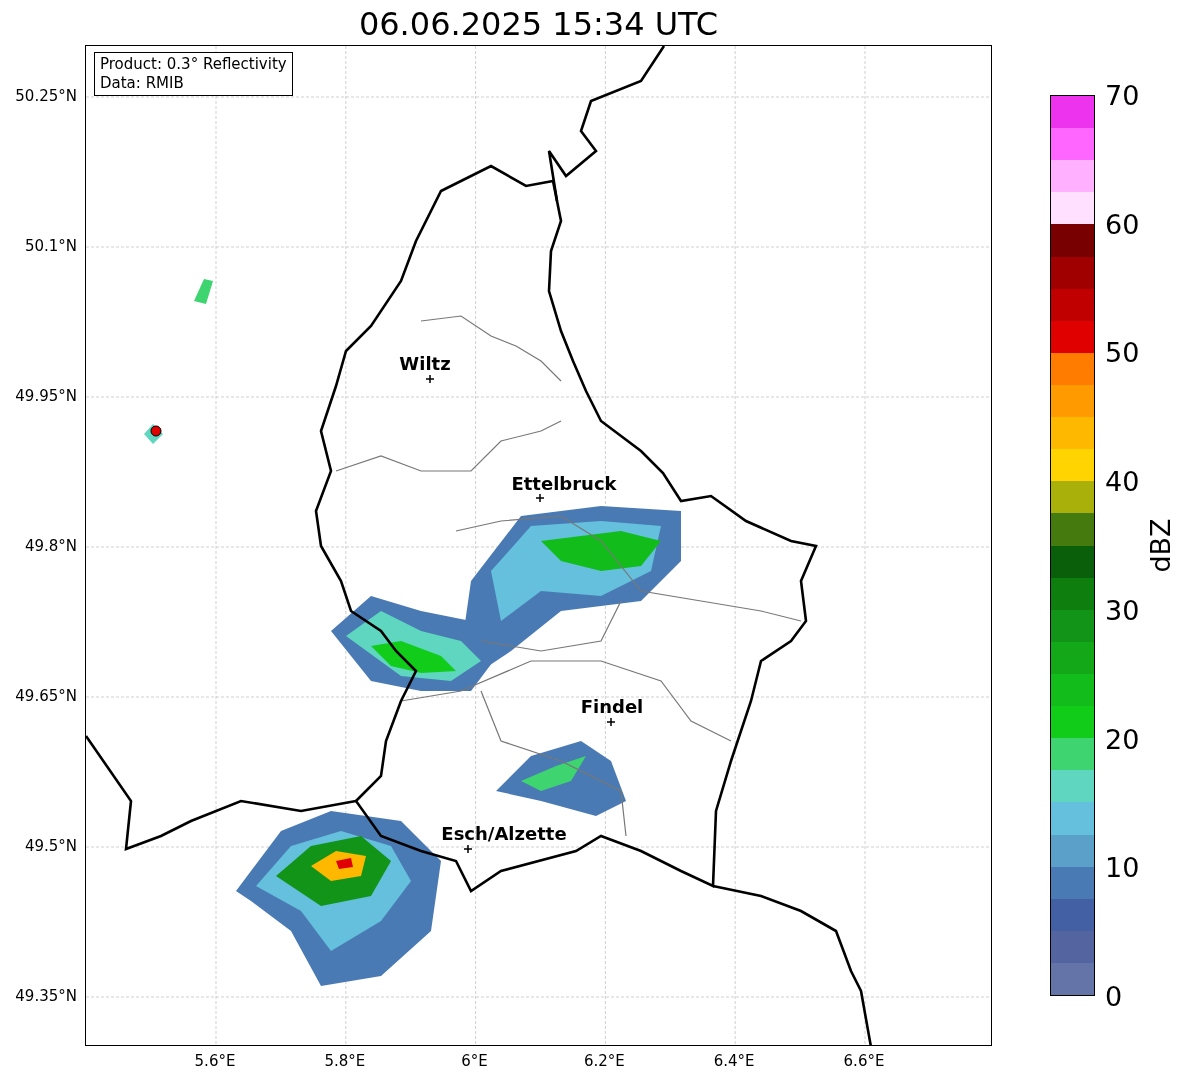  What do you see at coordinates (50, 846) in the screenshot?
I see `axis-tick-label: 49.5°N` at bounding box center [50, 846].